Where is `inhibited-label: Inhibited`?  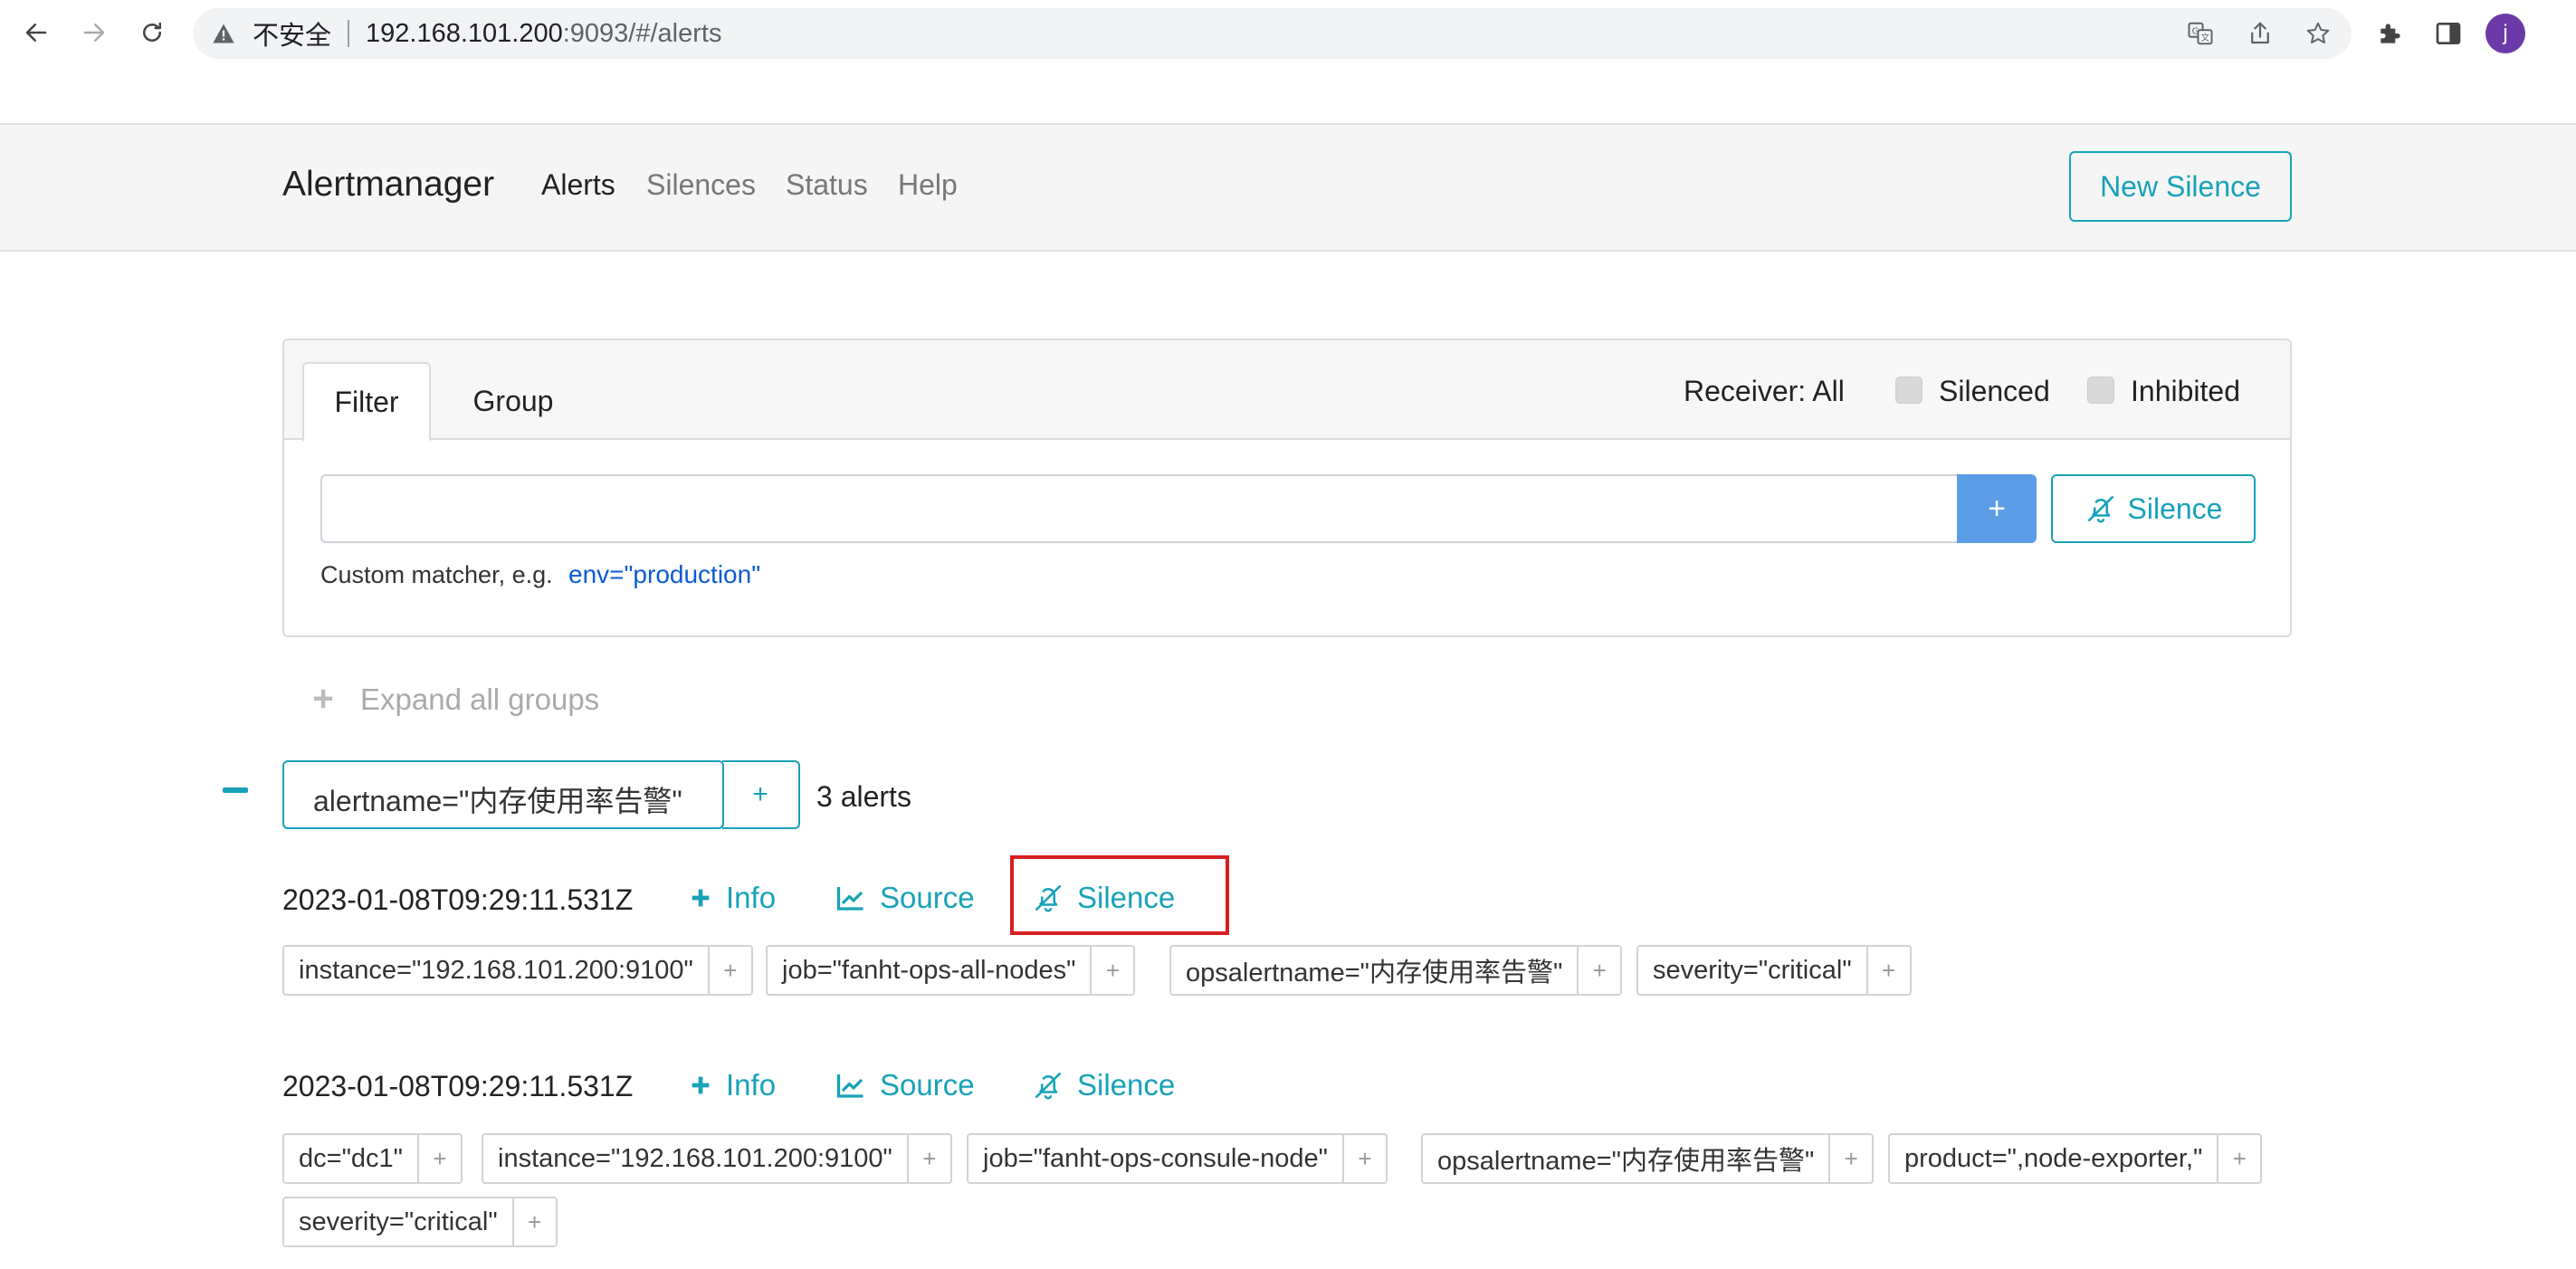
inhibited-label: Inhibited is located at coordinates (2185, 392).